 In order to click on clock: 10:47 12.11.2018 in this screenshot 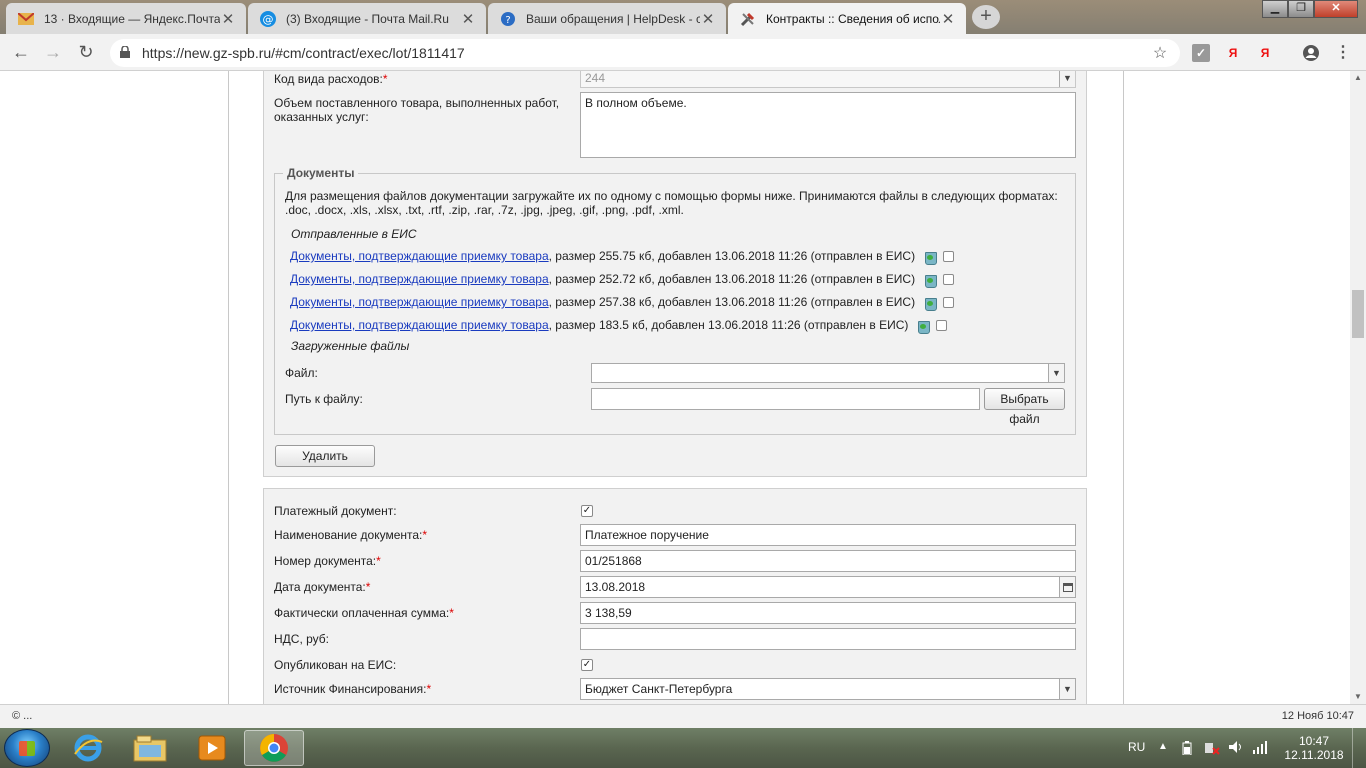, I will do `click(1314, 751)`.